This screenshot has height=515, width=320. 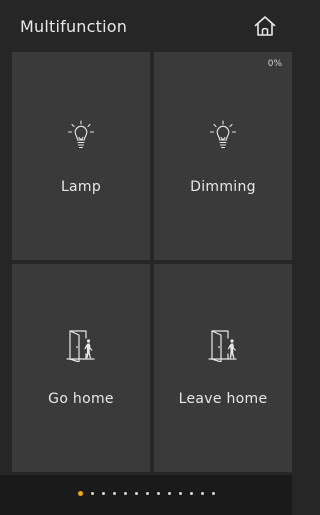 I want to click on tile-label: Dimming, so click(x=223, y=187).